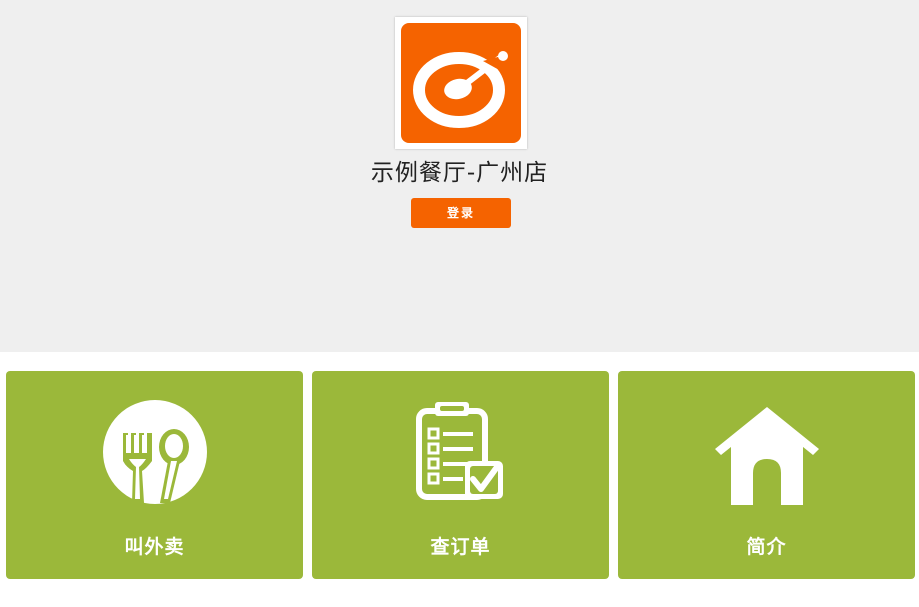  Describe the element at coordinates (460, 547) in the screenshot. I see `tile-label: 查订单` at that location.